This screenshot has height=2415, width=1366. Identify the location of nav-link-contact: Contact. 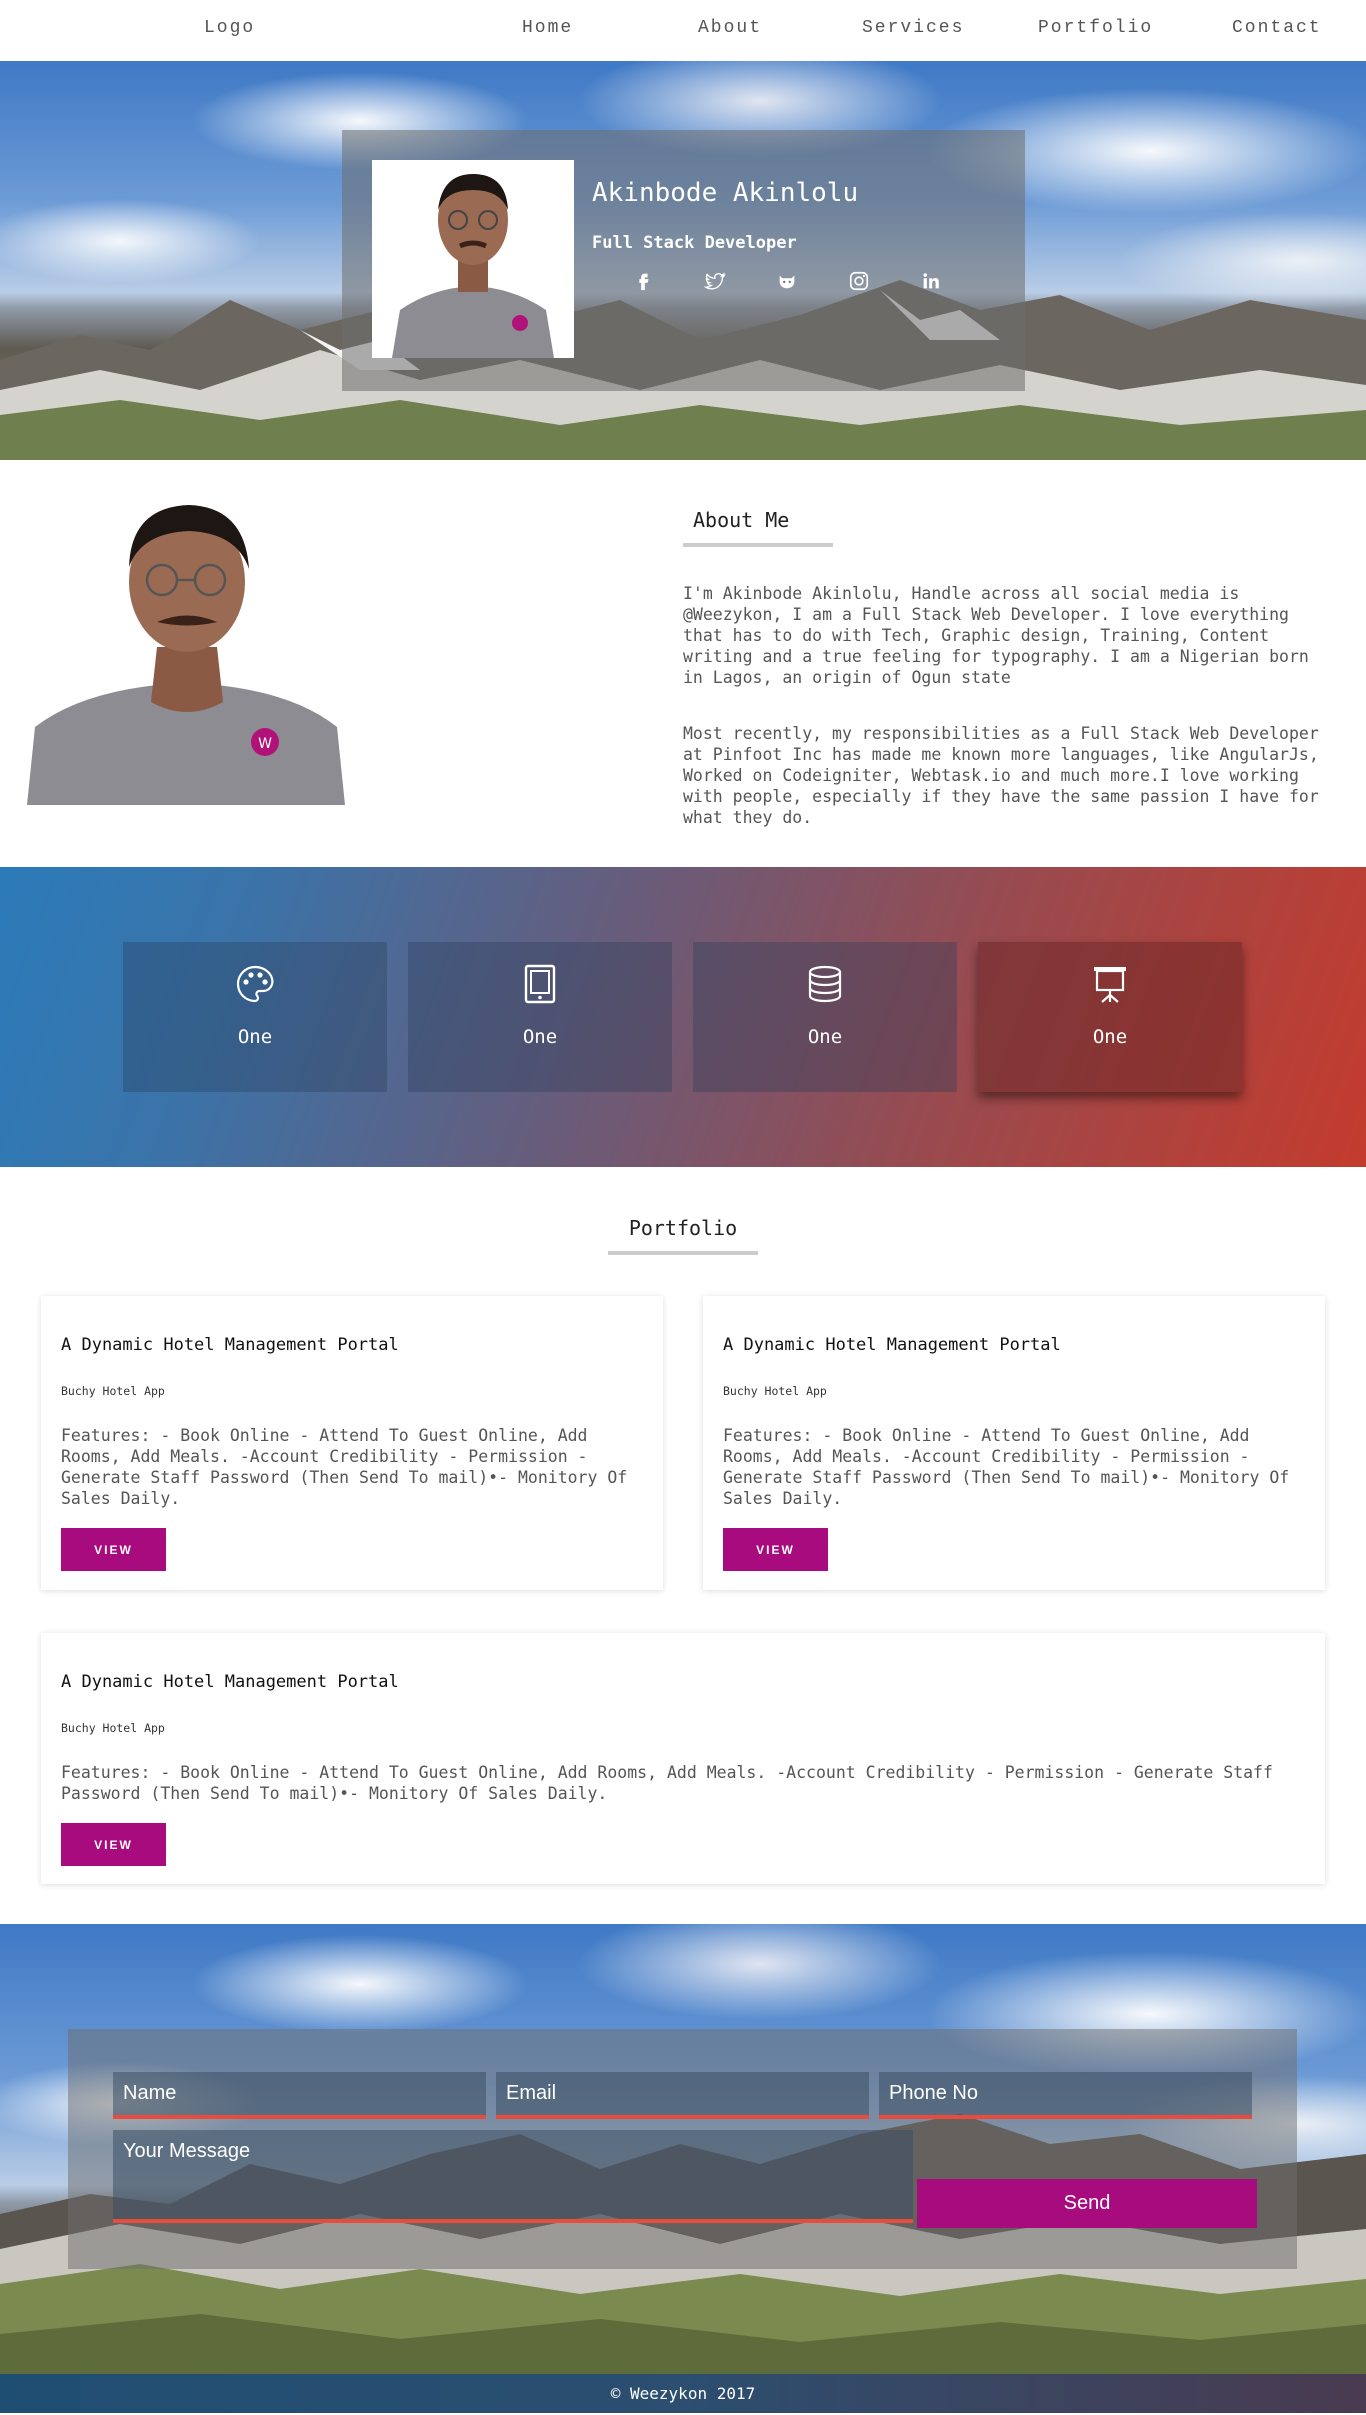
(1277, 28).